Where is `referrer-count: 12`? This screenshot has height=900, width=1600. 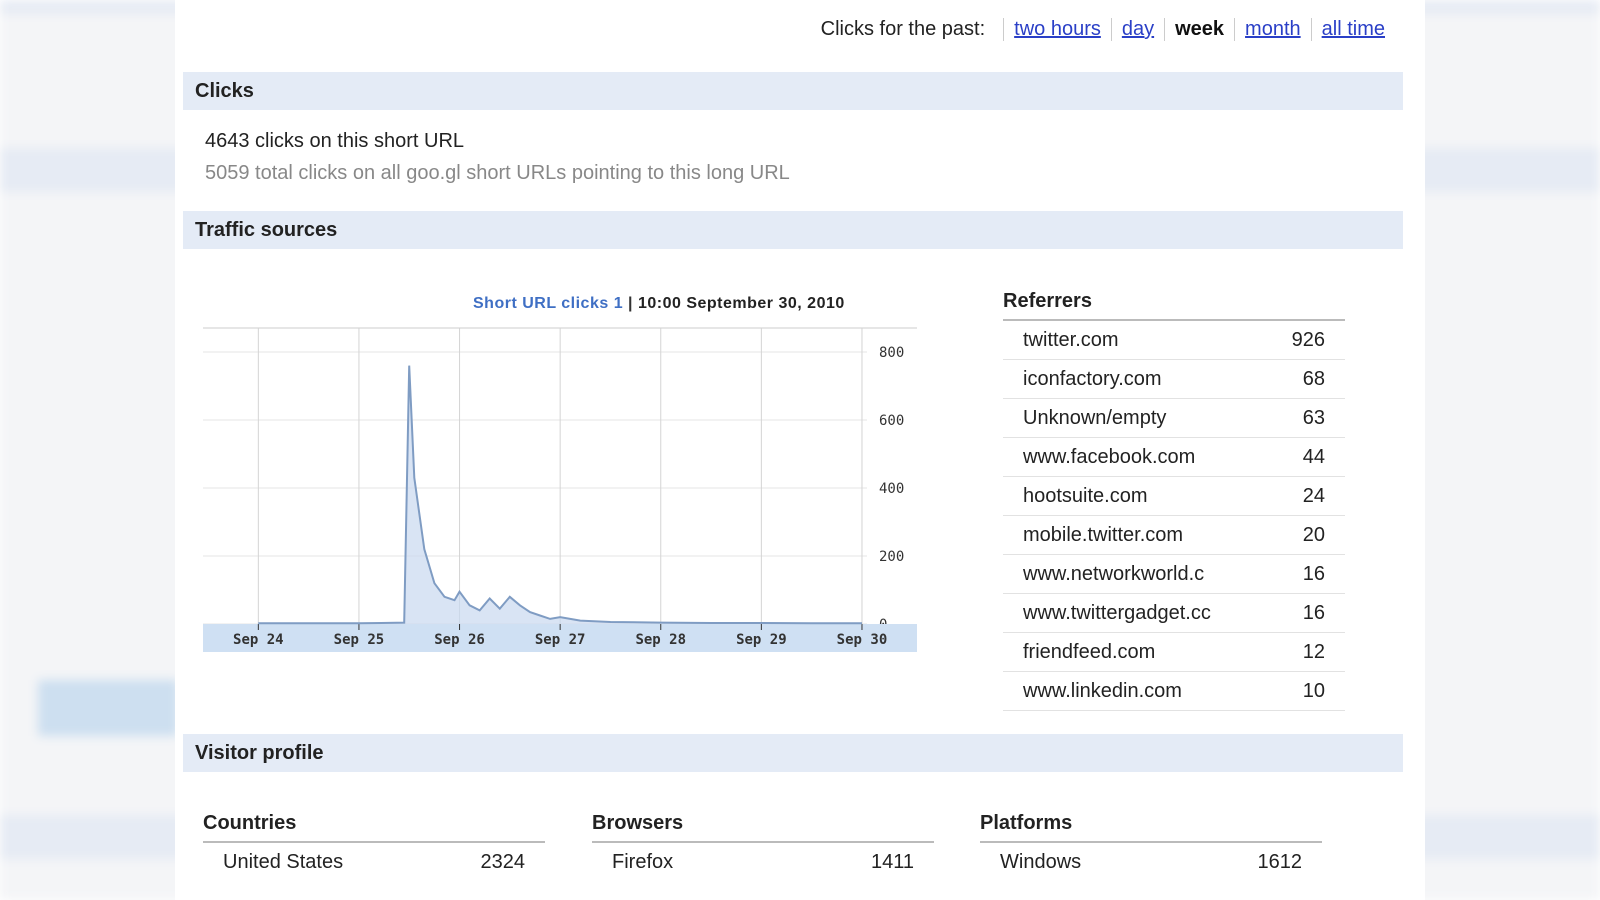
referrer-count: 12 is located at coordinates (1313, 651).